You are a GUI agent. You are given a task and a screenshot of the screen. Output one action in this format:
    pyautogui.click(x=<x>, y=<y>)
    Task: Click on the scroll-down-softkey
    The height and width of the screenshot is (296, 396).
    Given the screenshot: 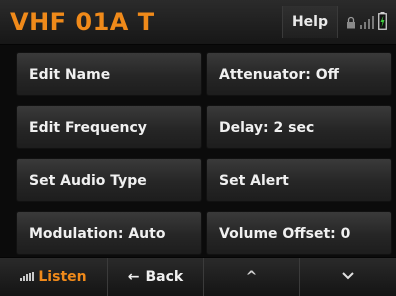 What is the action you would take?
    pyautogui.click(x=348, y=277)
    